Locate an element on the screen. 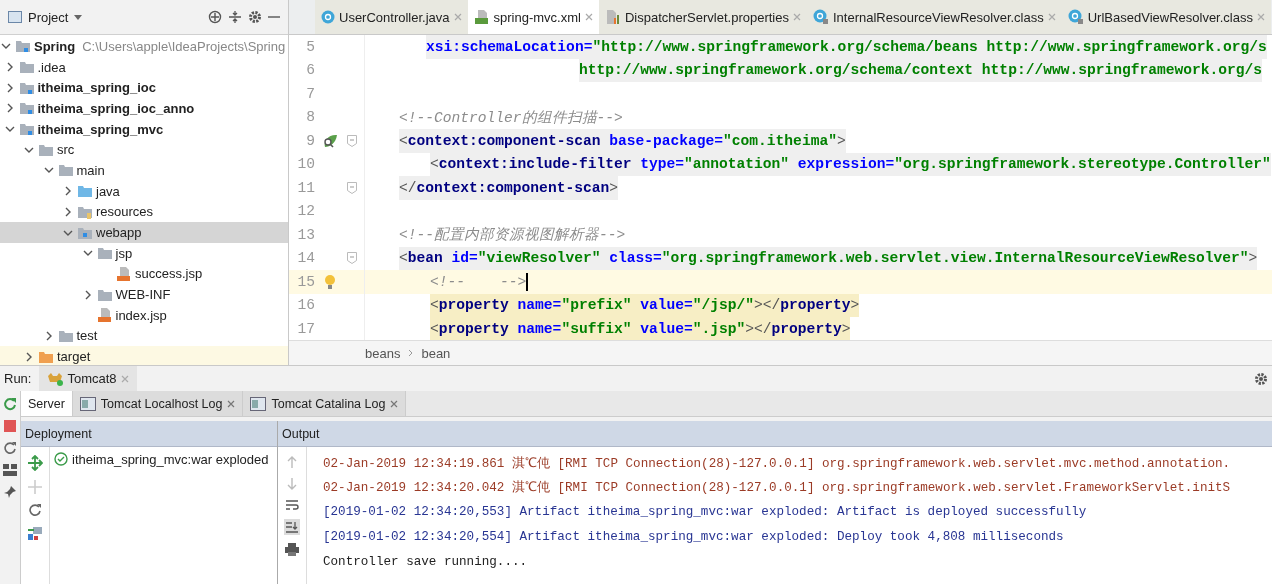 This screenshot has width=1272, height=584. editor-tab: UserController.java is located at coordinates (391, 17).